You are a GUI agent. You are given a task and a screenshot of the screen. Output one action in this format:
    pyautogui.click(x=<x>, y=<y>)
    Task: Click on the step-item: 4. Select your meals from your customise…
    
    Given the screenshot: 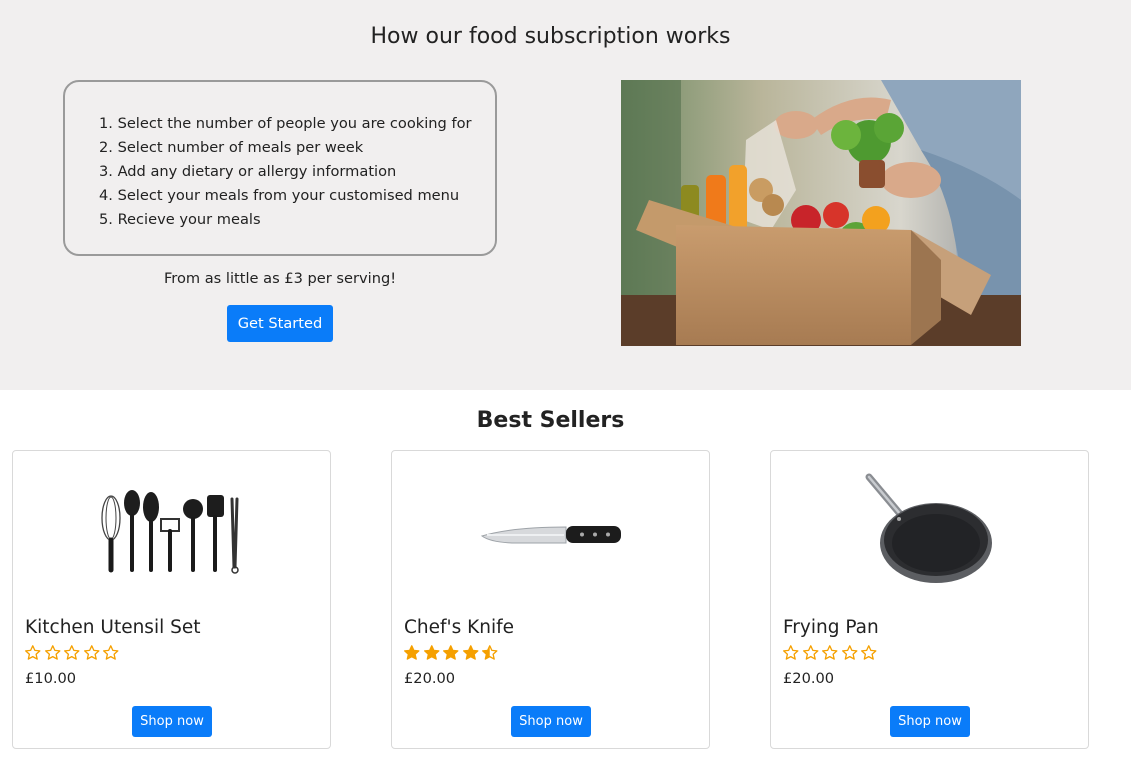 What is the action you would take?
    pyautogui.click(x=279, y=195)
    